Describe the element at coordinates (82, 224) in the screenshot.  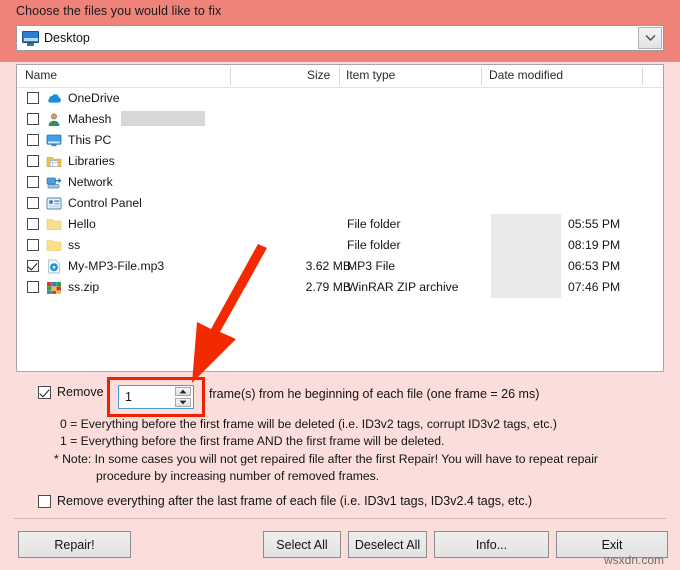
I see `row-name: Hello` at that location.